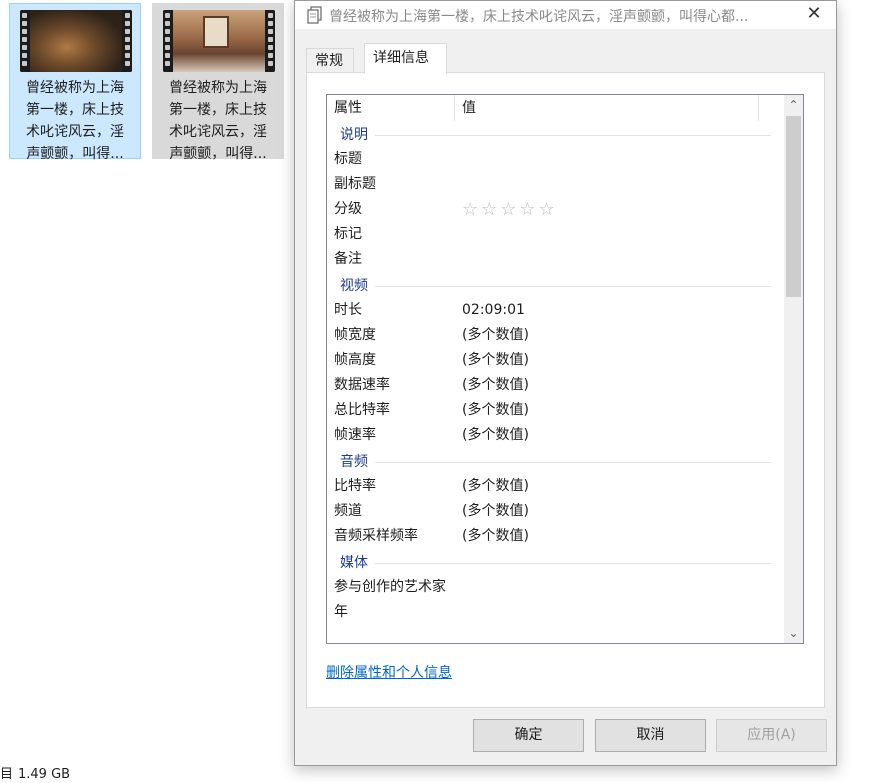 This screenshot has height=783, width=885. What do you see at coordinates (556, 410) in the screenshot?
I see `property-row: 总比特率 (多个数值)` at bounding box center [556, 410].